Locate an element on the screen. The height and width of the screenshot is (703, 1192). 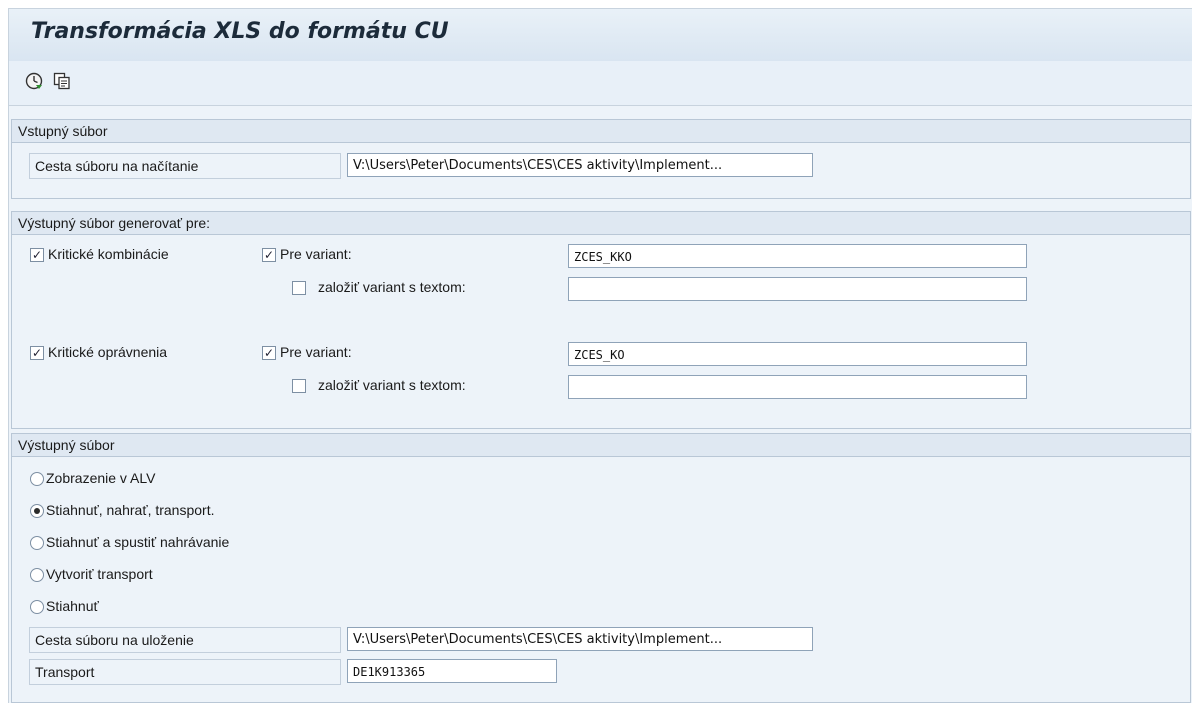
critical-combinations-checkbox: ✓ is located at coordinates (37, 255).